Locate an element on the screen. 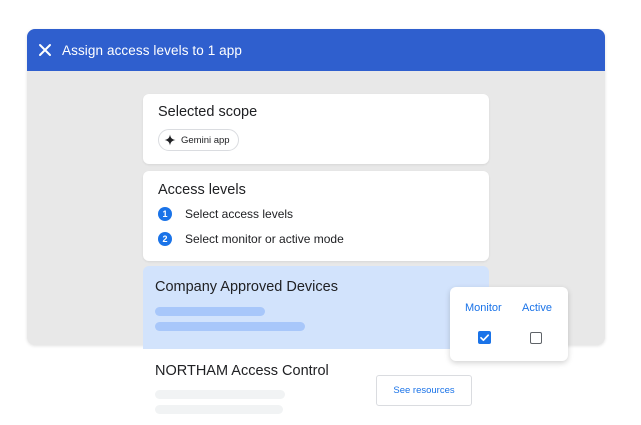 The width and height of the screenshot is (641, 425). level-name: Company Approved Devices is located at coordinates (246, 287).